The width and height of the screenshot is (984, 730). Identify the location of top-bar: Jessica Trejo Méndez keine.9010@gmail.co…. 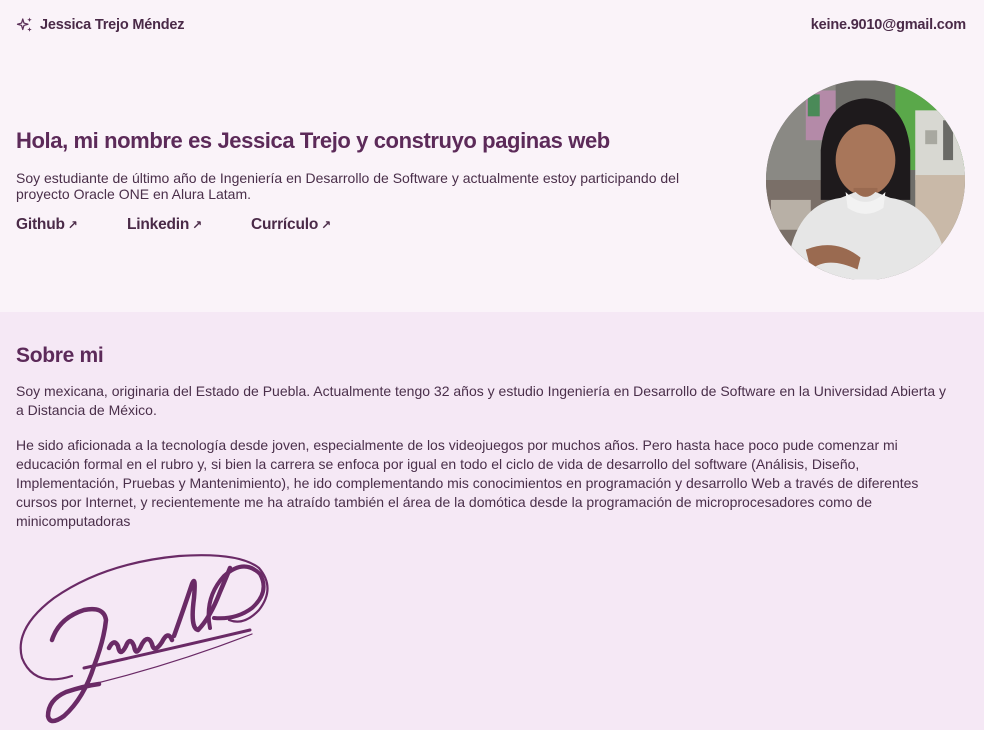
(492, 25).